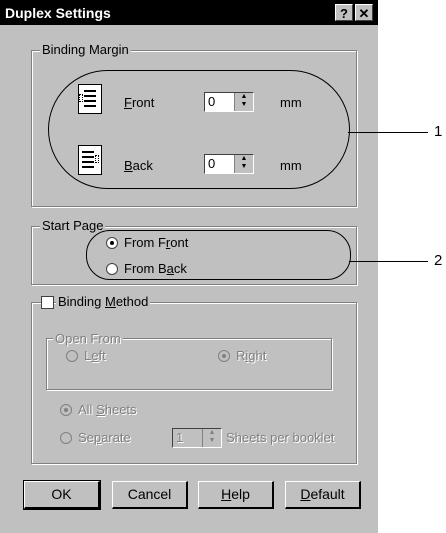 Image resolution: width=446 pixels, height=533 pixels. Describe the element at coordinates (179, 437) in the screenshot. I see `sheets-per-booklet-value: 1` at that location.